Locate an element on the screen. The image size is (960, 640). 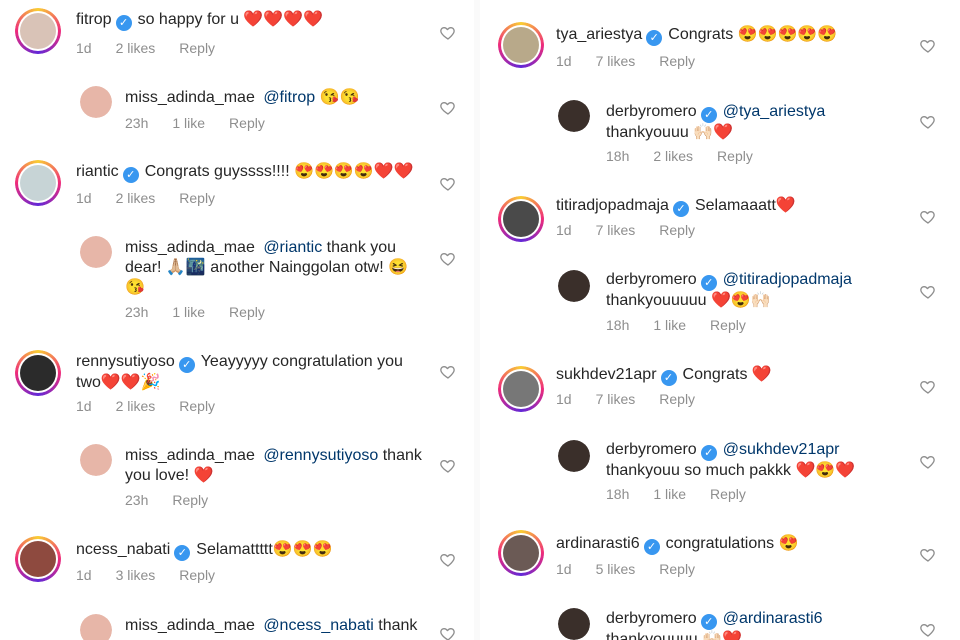
comment-body: 😘😘 is located at coordinates (337, 97).